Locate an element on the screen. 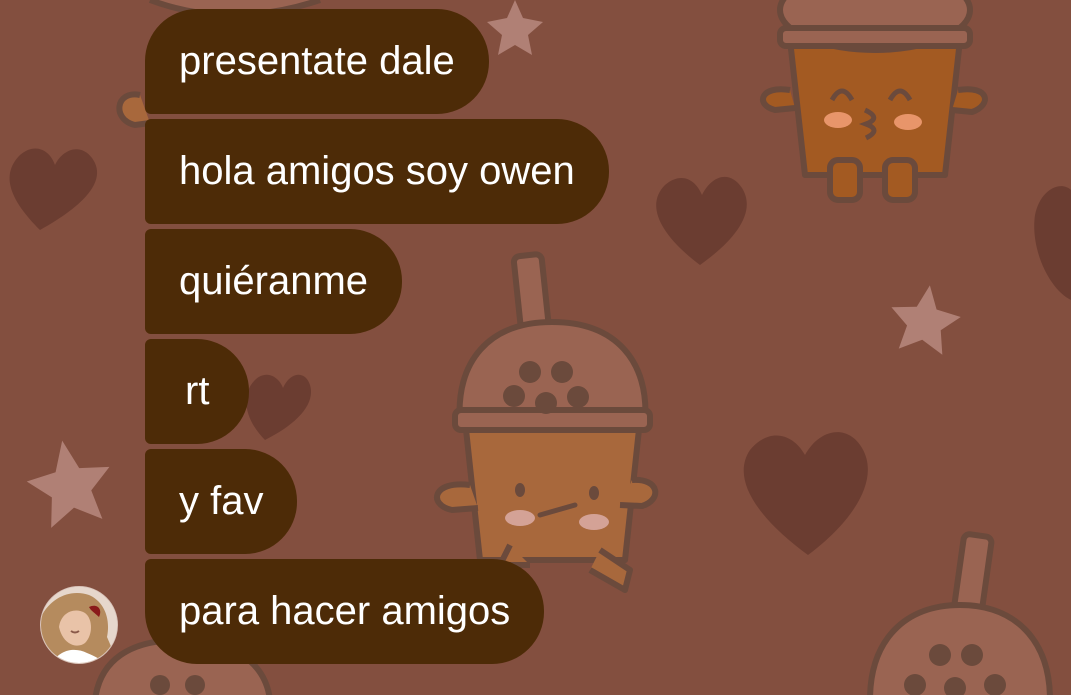 This screenshot has width=1071, height=695. profile-photo-icon is located at coordinates (79, 625).